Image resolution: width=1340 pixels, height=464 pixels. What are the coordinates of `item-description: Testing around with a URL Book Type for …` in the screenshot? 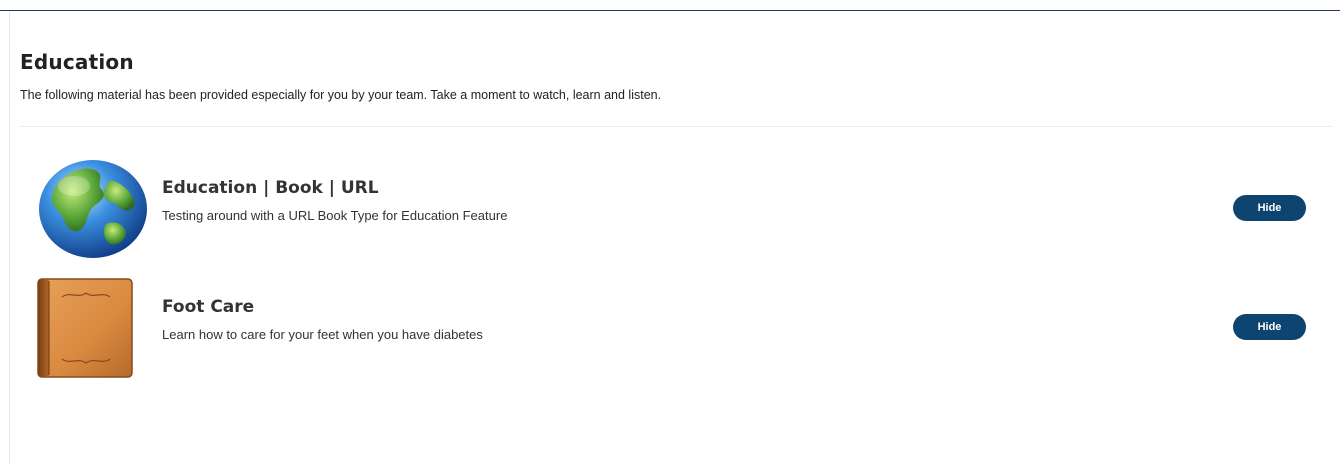 It's located at (335, 215).